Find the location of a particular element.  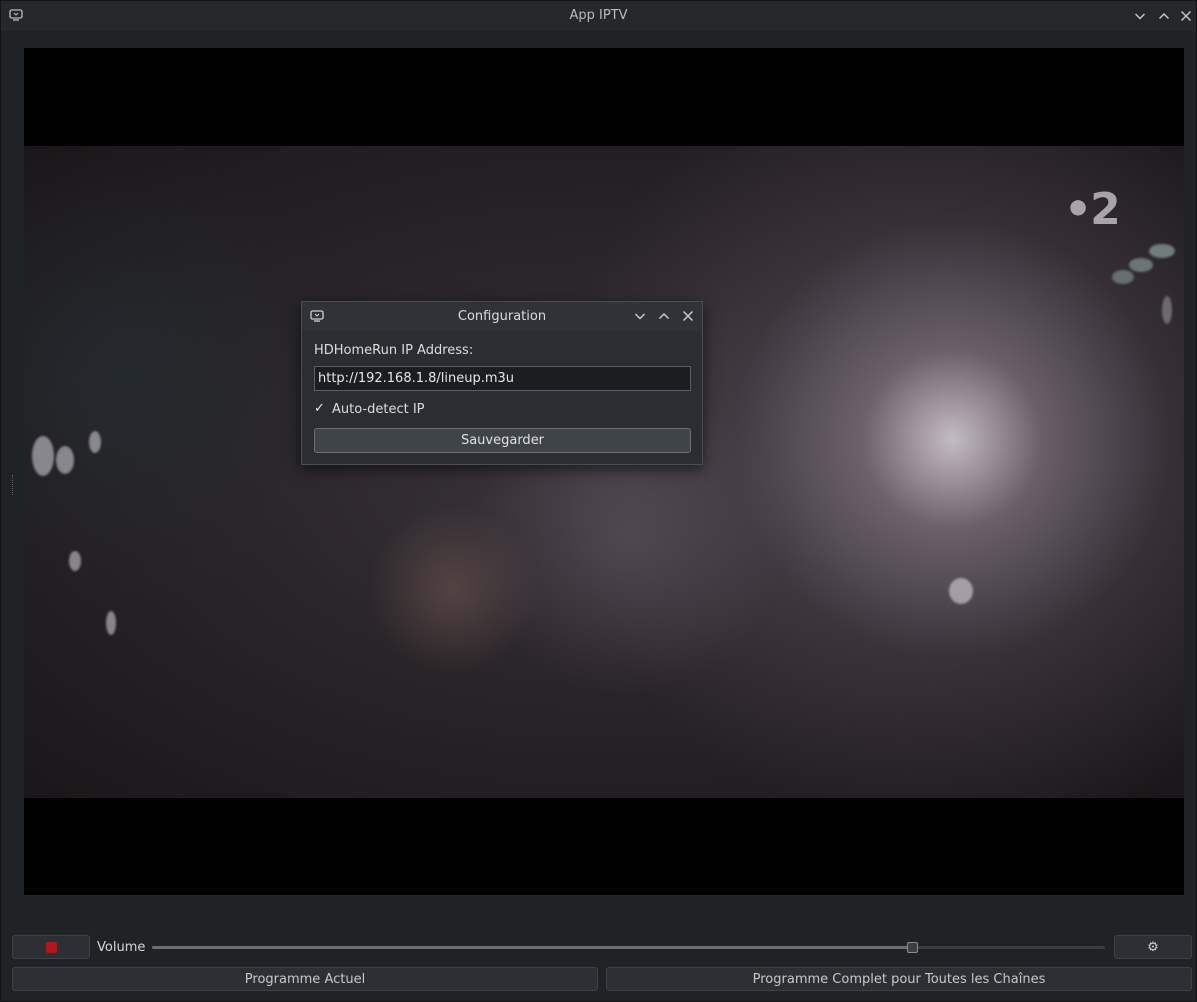

volume-slider is located at coordinates (628, 948).